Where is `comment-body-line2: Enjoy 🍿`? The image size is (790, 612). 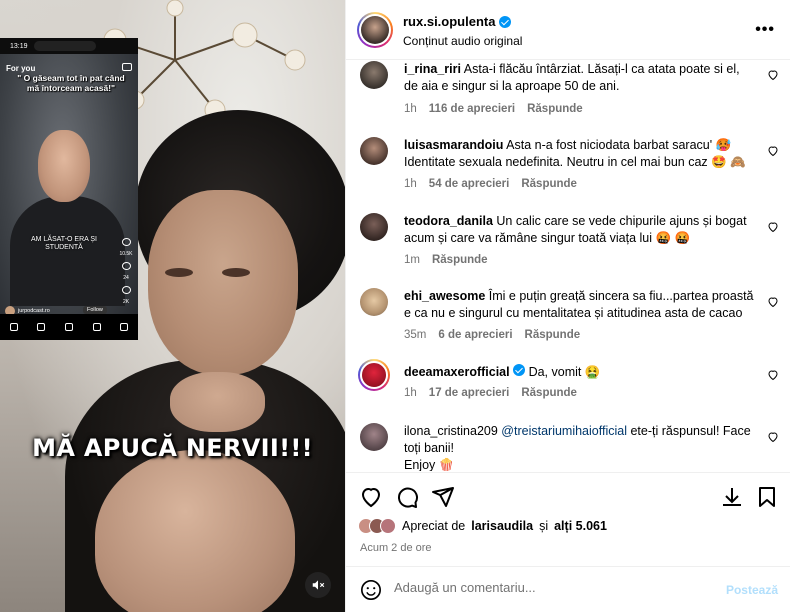
comment-body-line2: Enjoy 🍿 is located at coordinates (429, 464).